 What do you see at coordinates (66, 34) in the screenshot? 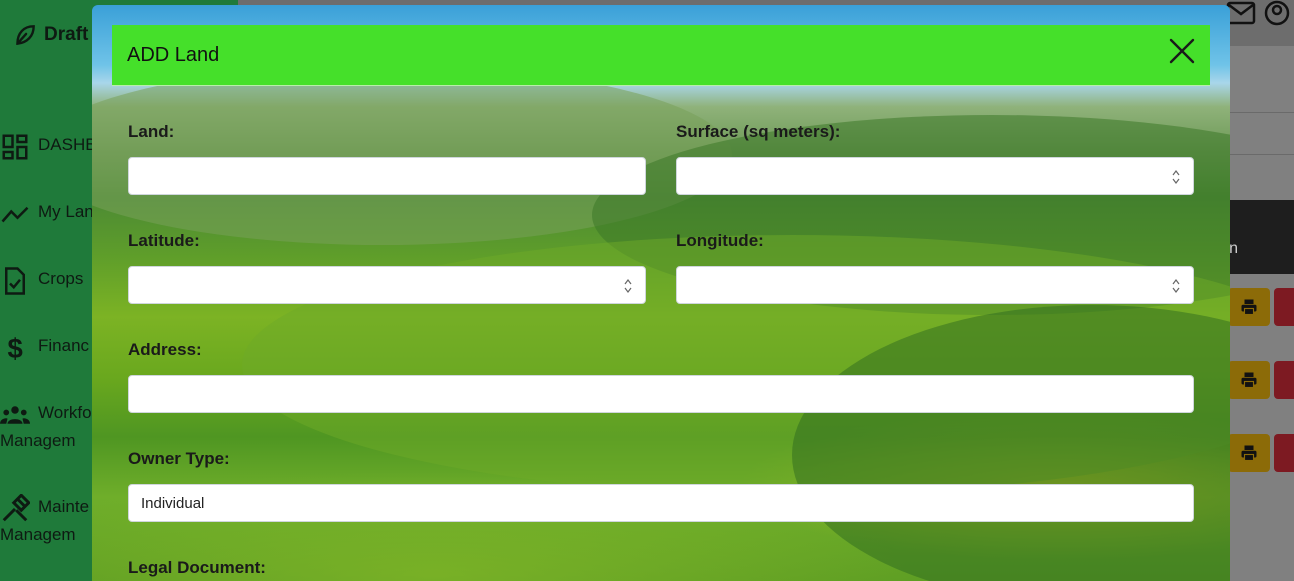
I see `brand-name: Draft` at bounding box center [66, 34].